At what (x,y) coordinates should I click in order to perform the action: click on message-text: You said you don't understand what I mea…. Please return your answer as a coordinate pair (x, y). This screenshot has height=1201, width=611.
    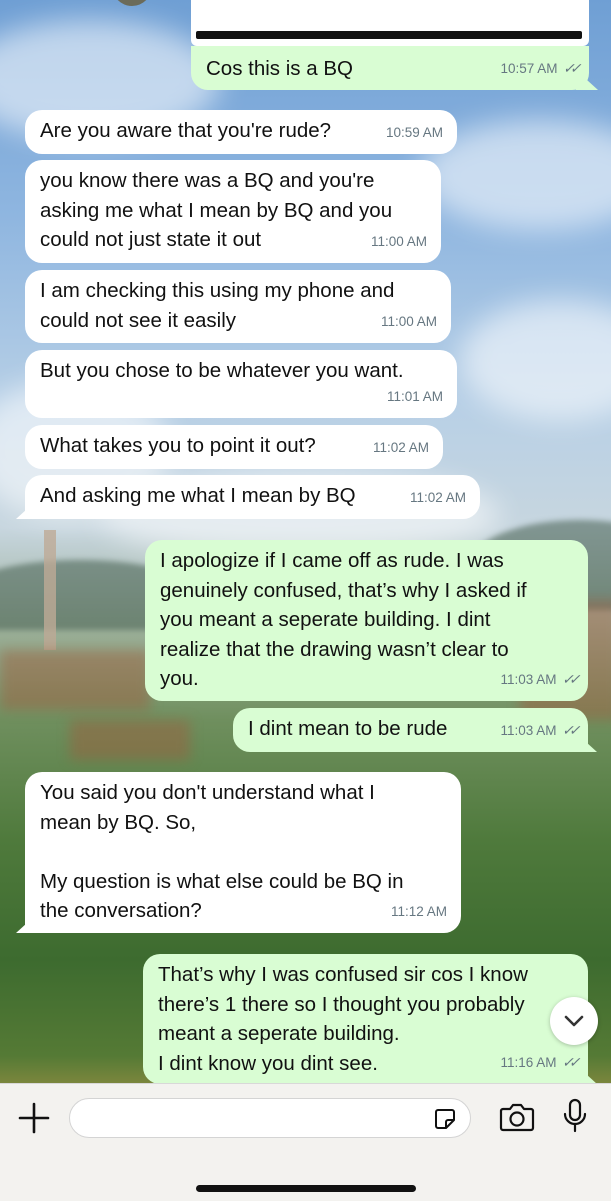
    Looking at the image, I should click on (222, 851).